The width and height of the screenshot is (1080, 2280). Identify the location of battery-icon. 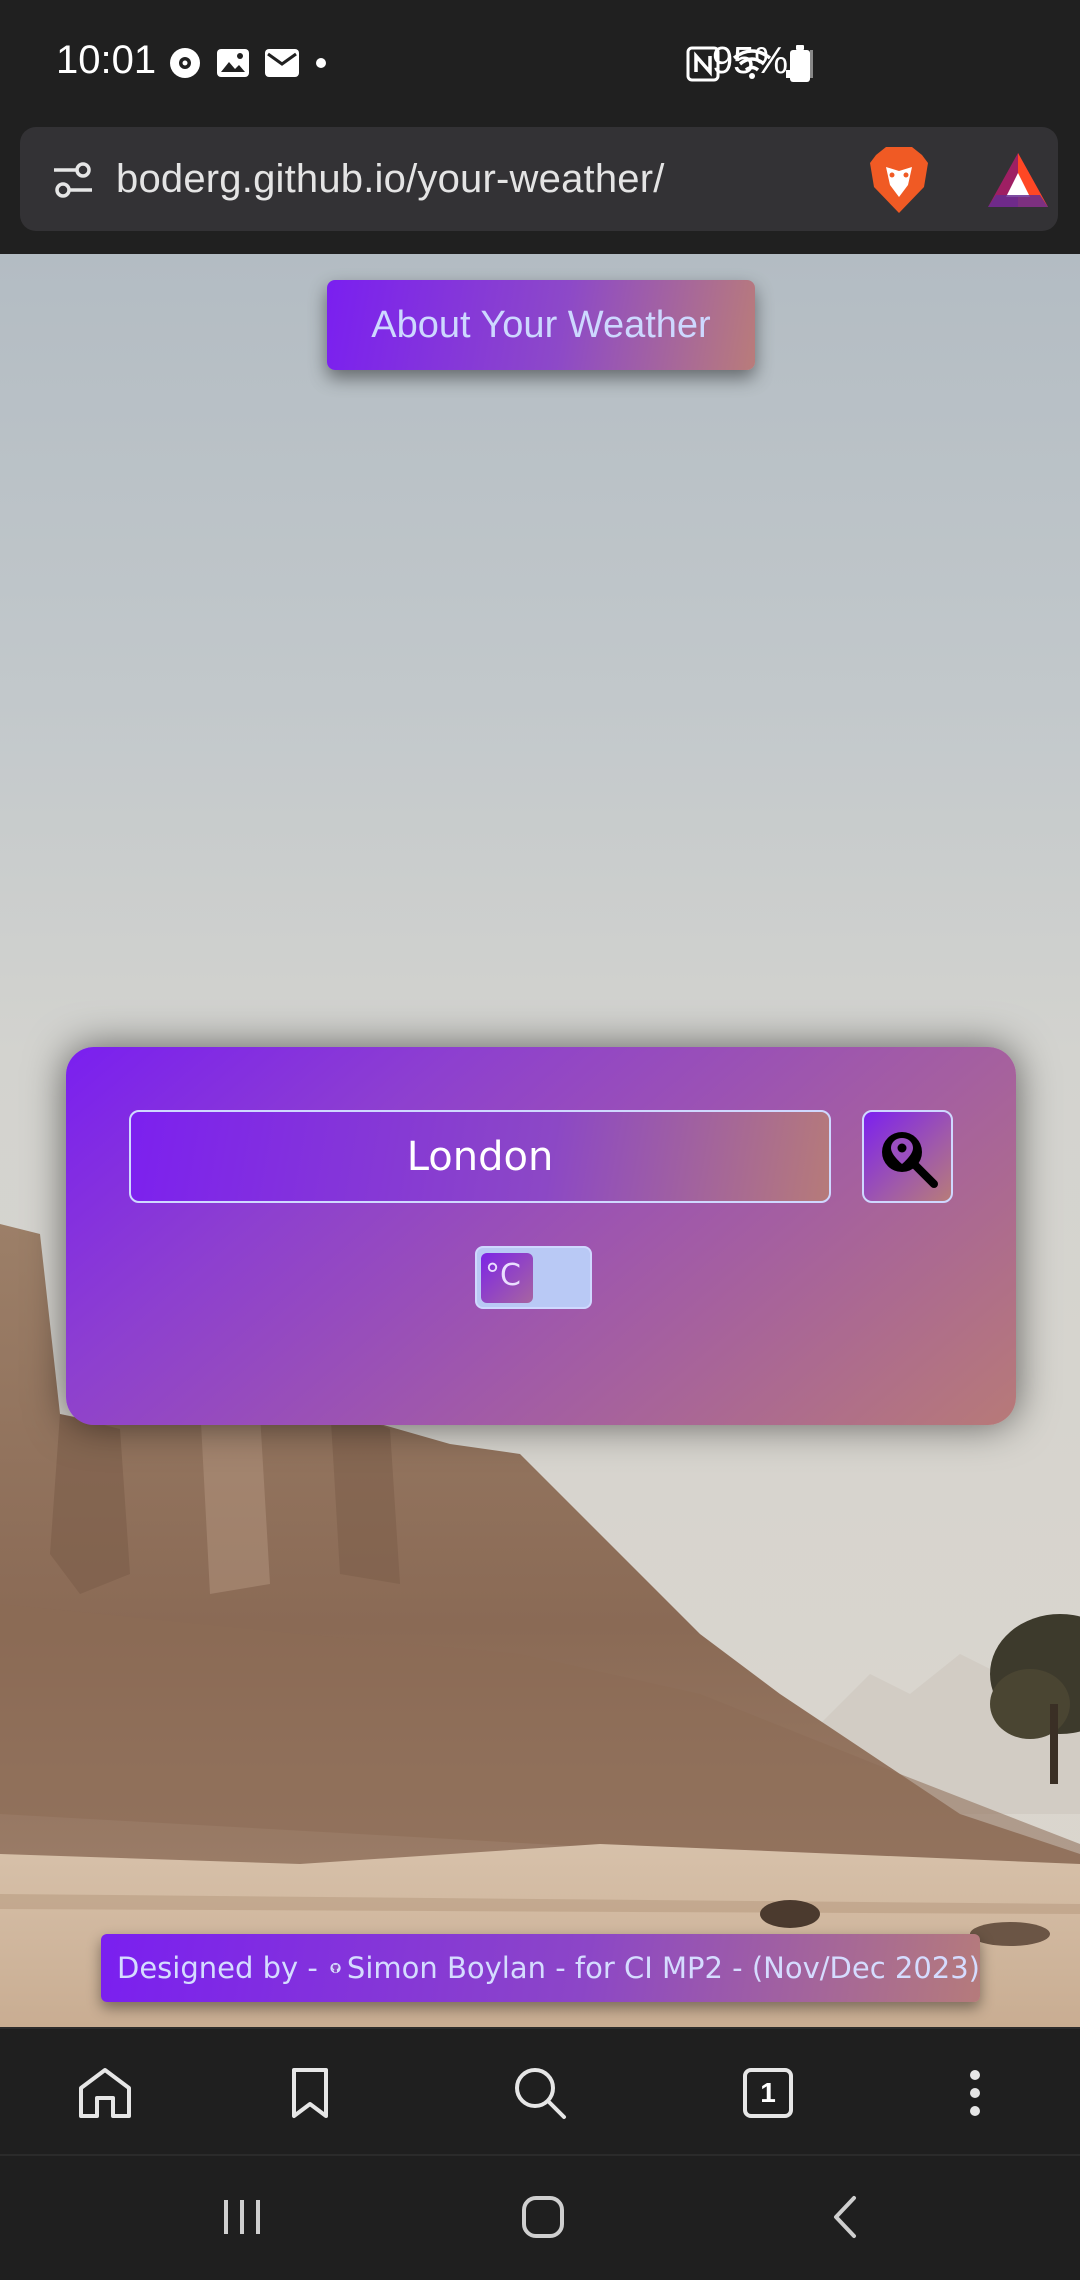
(800, 63).